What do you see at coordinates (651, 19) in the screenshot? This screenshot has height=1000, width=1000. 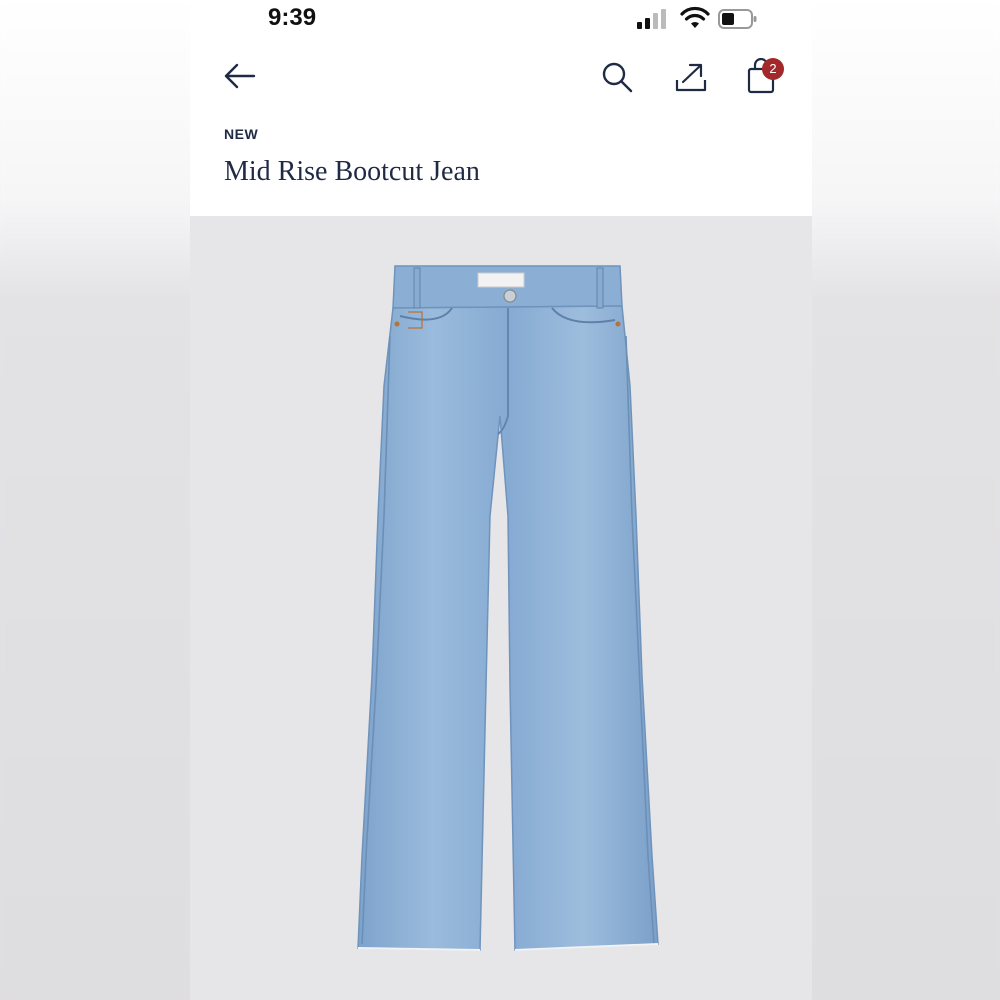 I see `cellular-signal-icon` at bounding box center [651, 19].